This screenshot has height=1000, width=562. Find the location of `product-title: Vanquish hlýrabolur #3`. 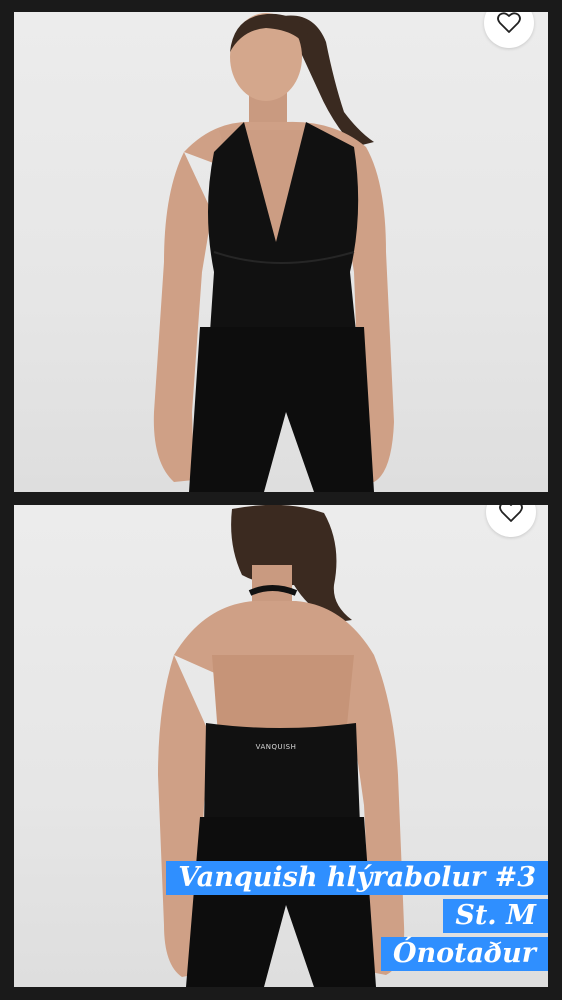

product-title: Vanquish hlýrabolur #3 is located at coordinates (357, 878).